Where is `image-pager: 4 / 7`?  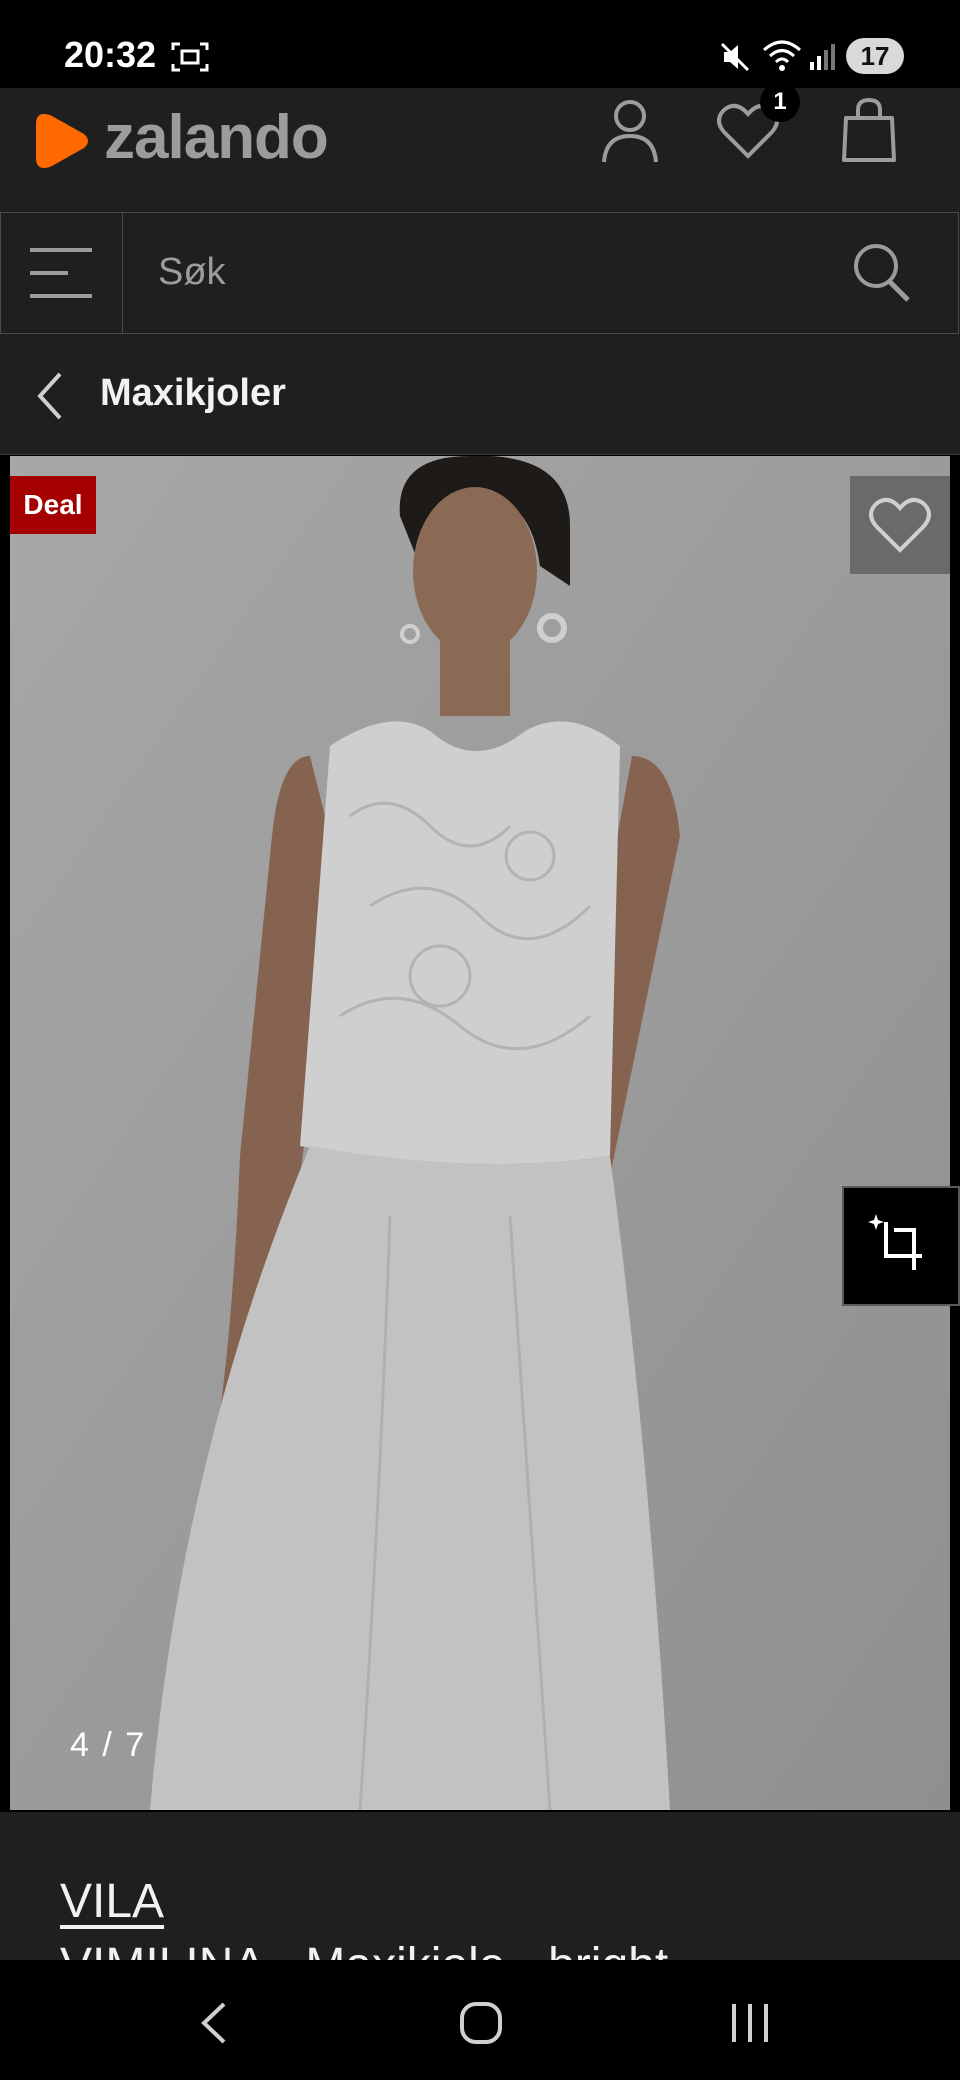 image-pager: 4 / 7 is located at coordinates (108, 1745).